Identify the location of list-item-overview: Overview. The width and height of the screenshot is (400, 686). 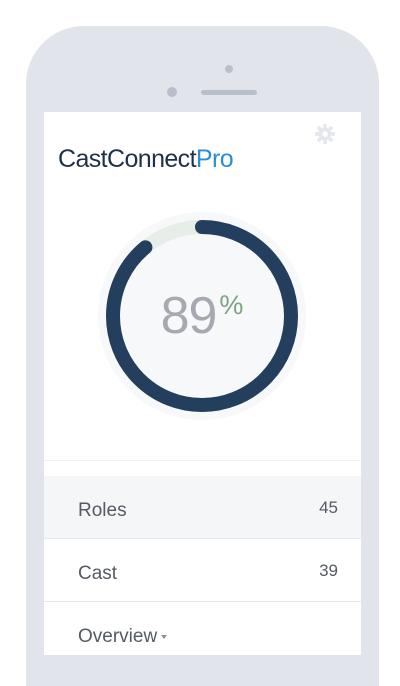
(202, 628).